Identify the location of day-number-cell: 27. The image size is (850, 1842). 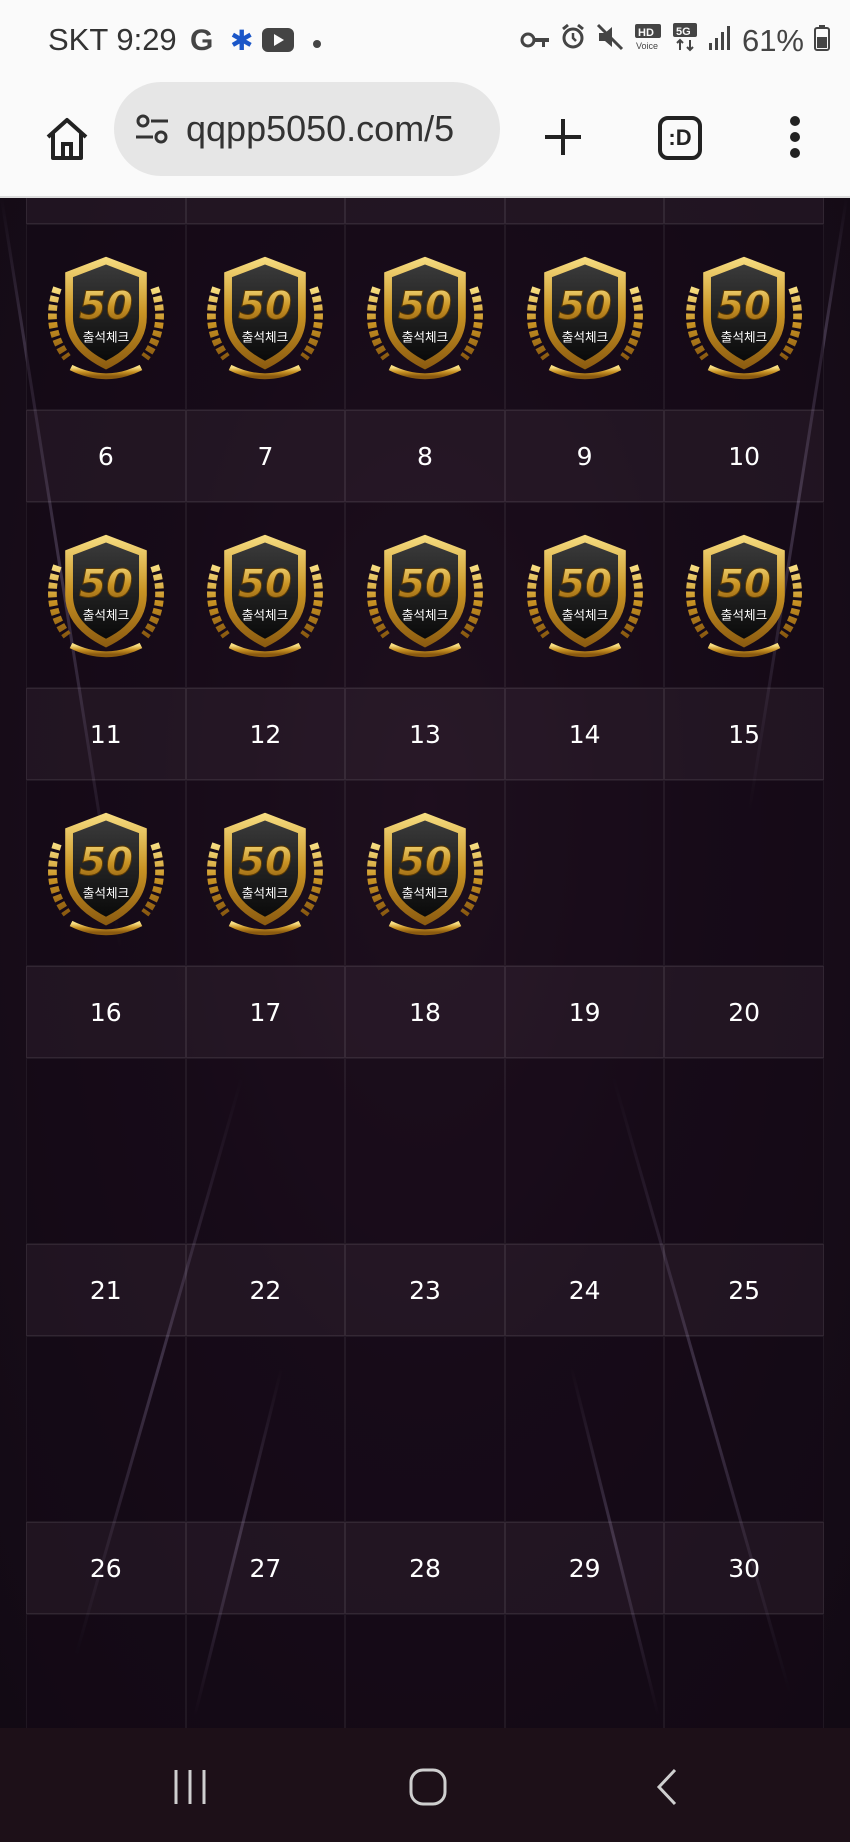
(265, 1568).